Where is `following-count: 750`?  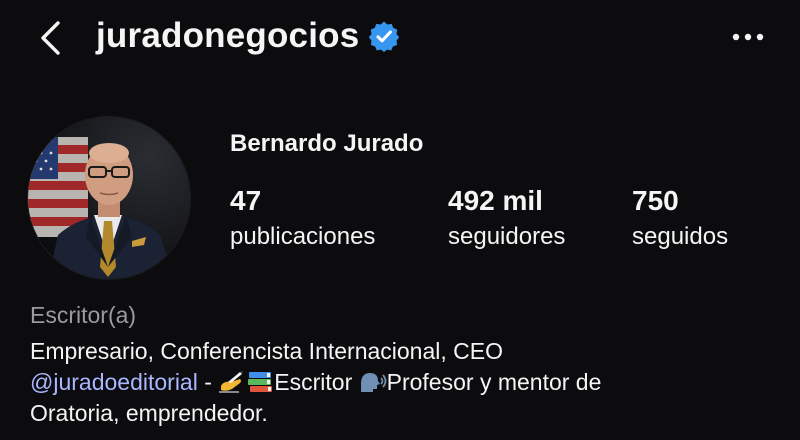 following-count: 750 is located at coordinates (655, 200).